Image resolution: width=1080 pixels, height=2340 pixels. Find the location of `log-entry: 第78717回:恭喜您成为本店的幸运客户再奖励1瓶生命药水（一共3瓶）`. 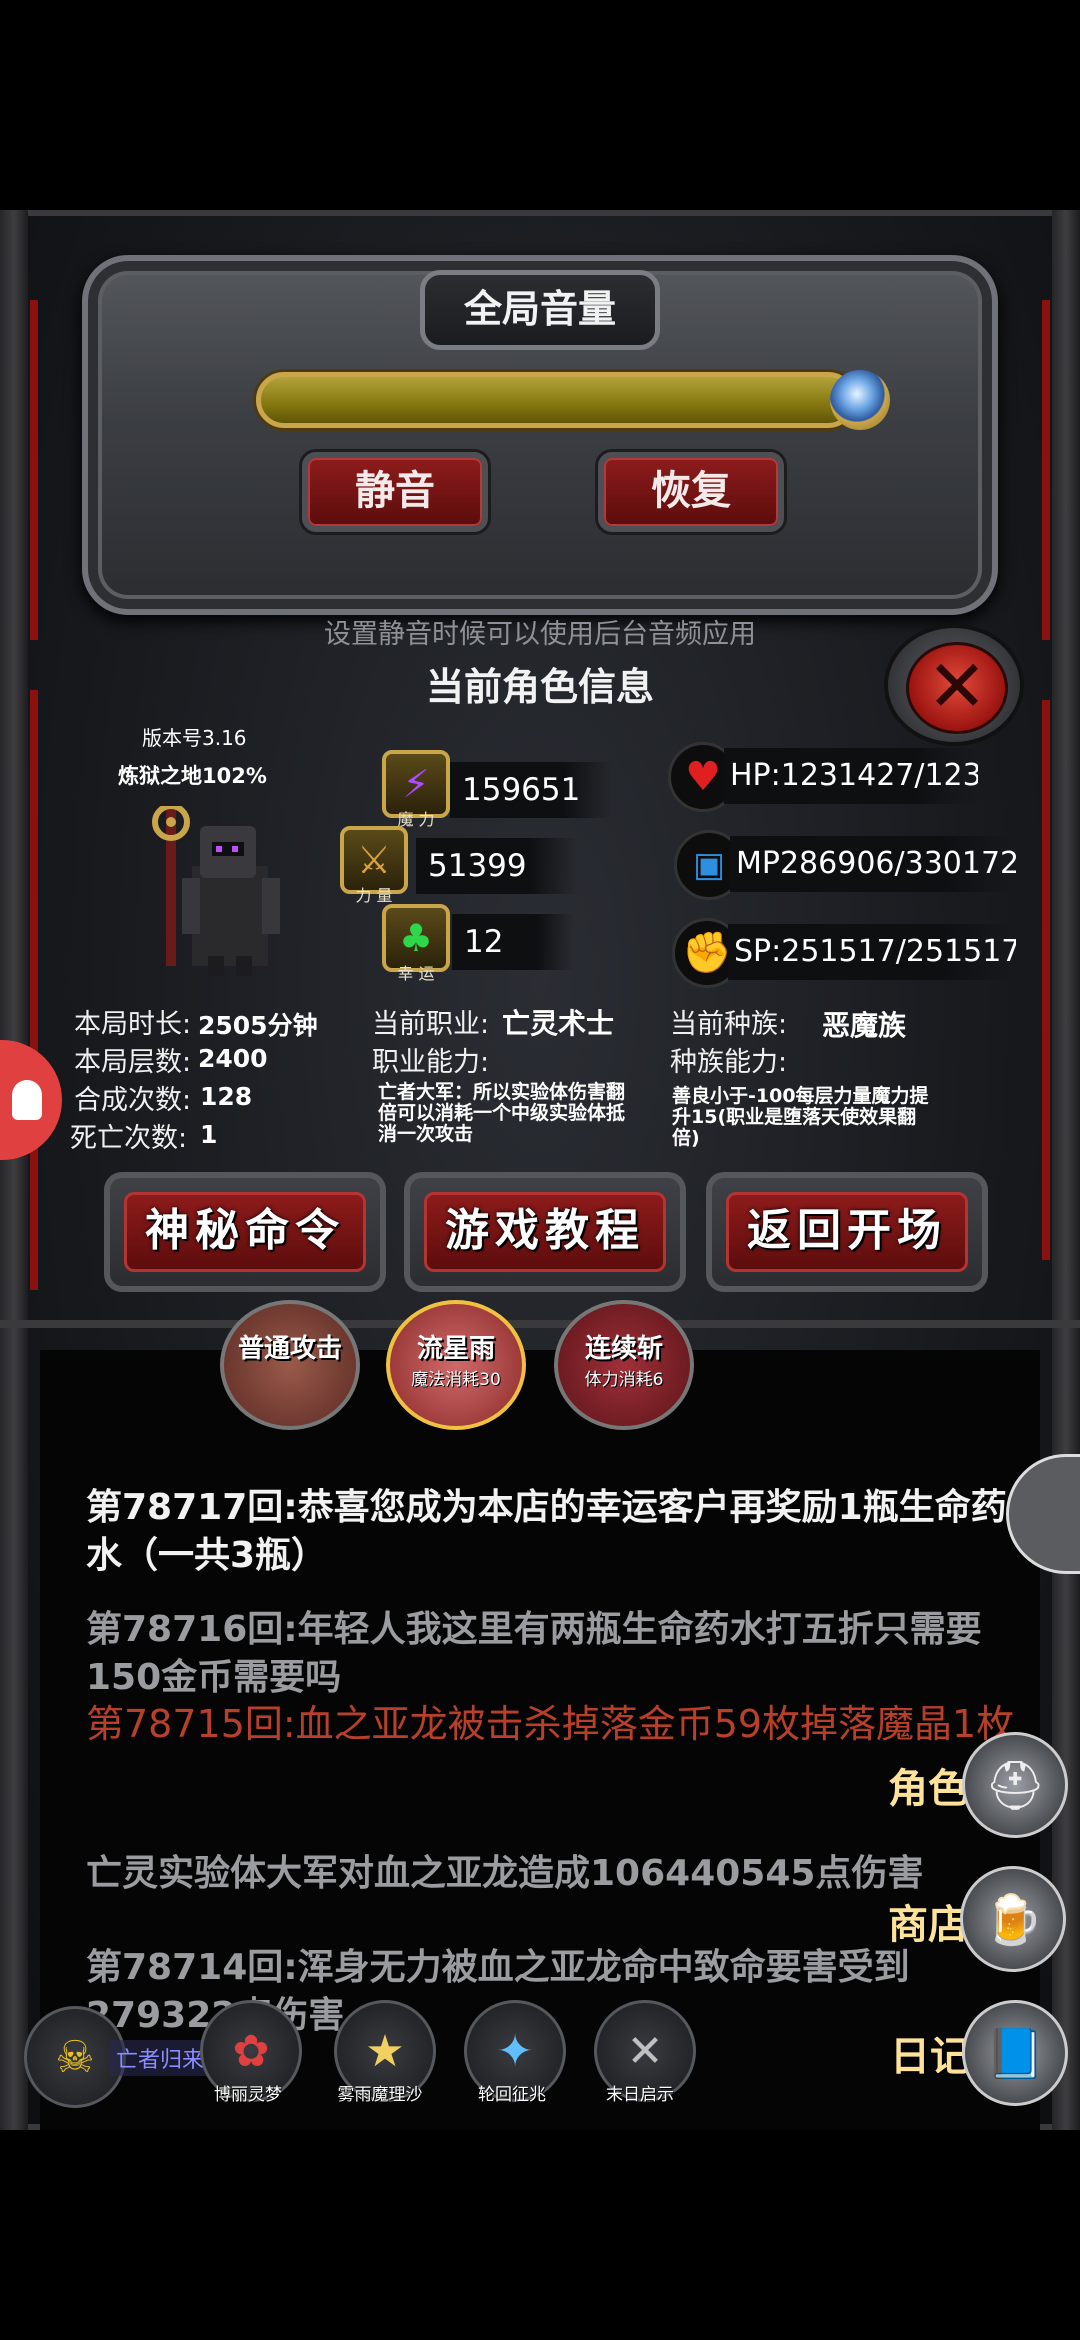

log-entry: 第78717回:恭喜您成为本店的幸运客户再奖励1瓶生命药水（一共3瓶） is located at coordinates (546, 1531).